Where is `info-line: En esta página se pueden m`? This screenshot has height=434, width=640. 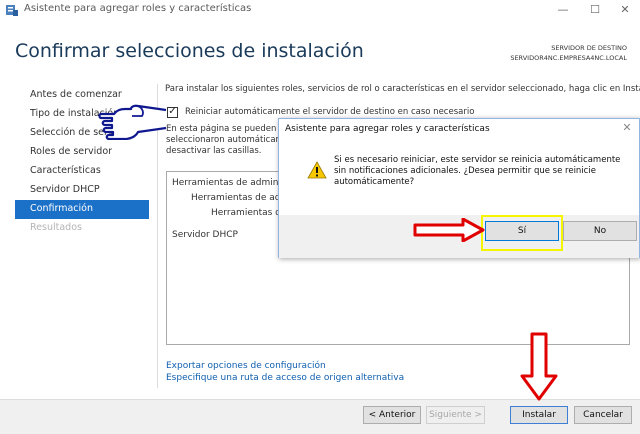 info-line: En esta página se pueden m is located at coordinates (226, 129).